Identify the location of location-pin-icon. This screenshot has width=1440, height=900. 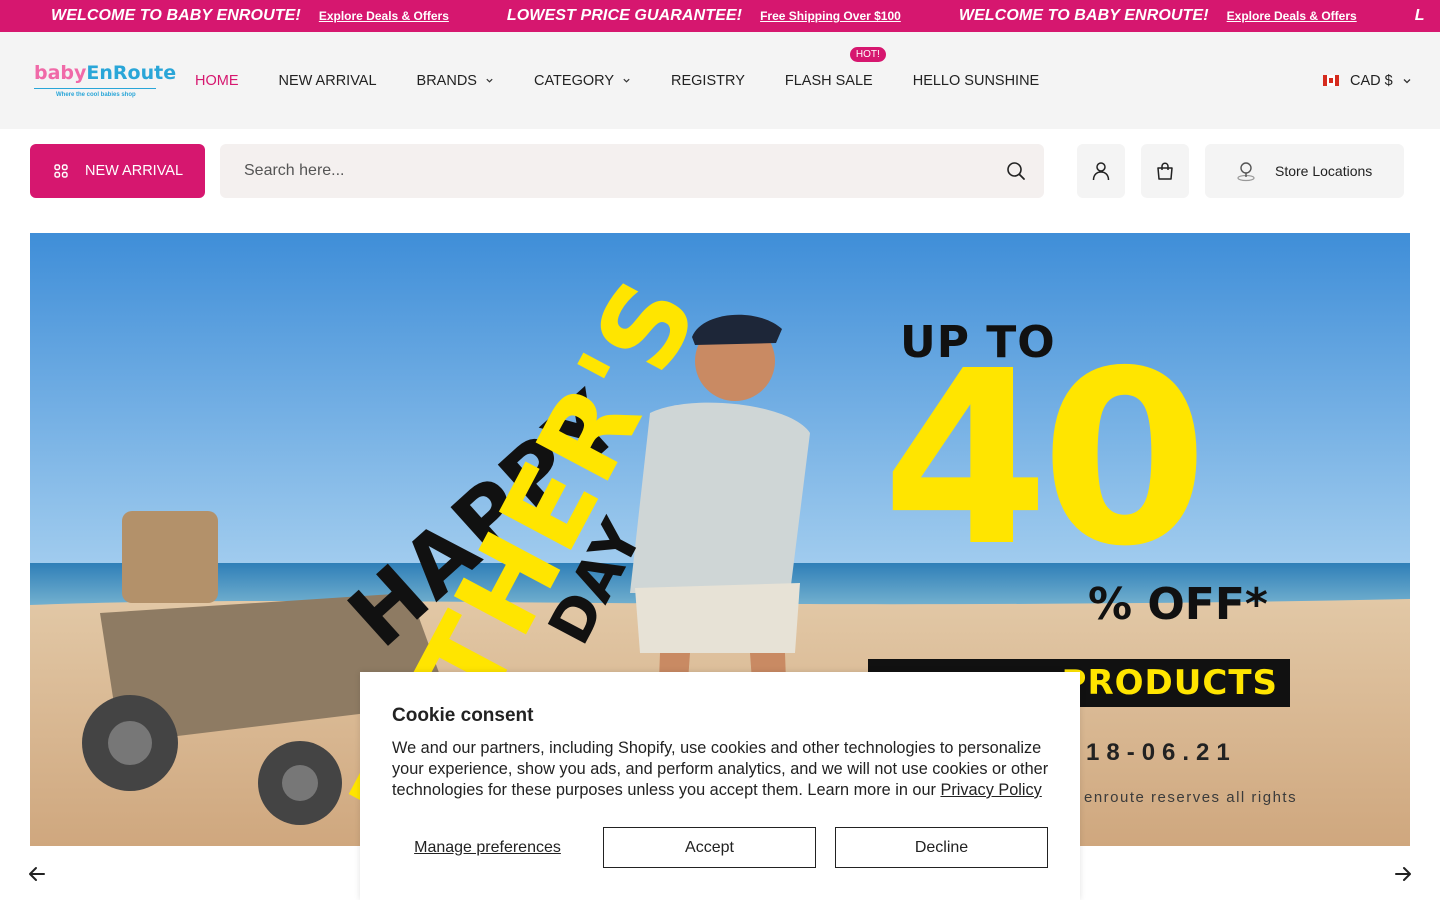
(1246, 172).